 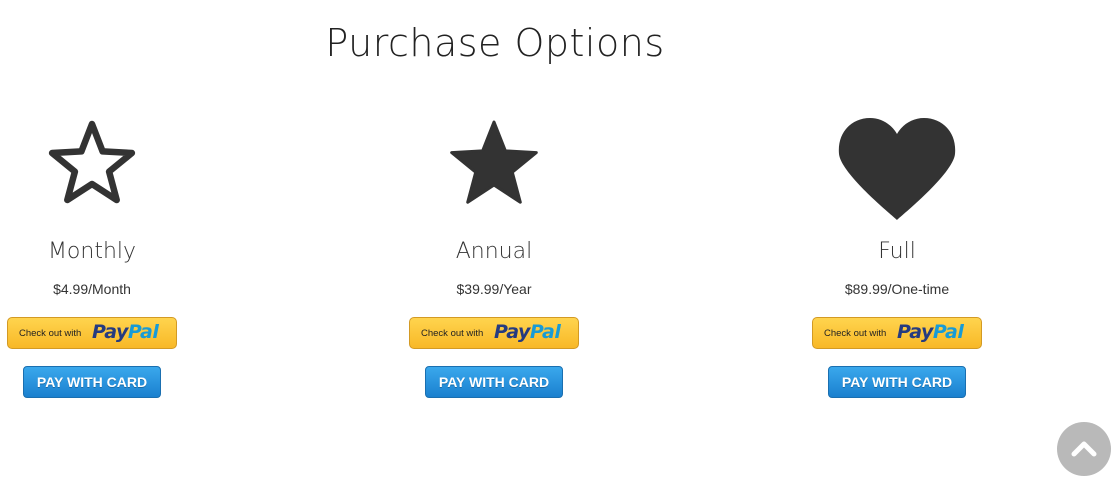 I want to click on page-title: Purchase Options, so click(x=495, y=43).